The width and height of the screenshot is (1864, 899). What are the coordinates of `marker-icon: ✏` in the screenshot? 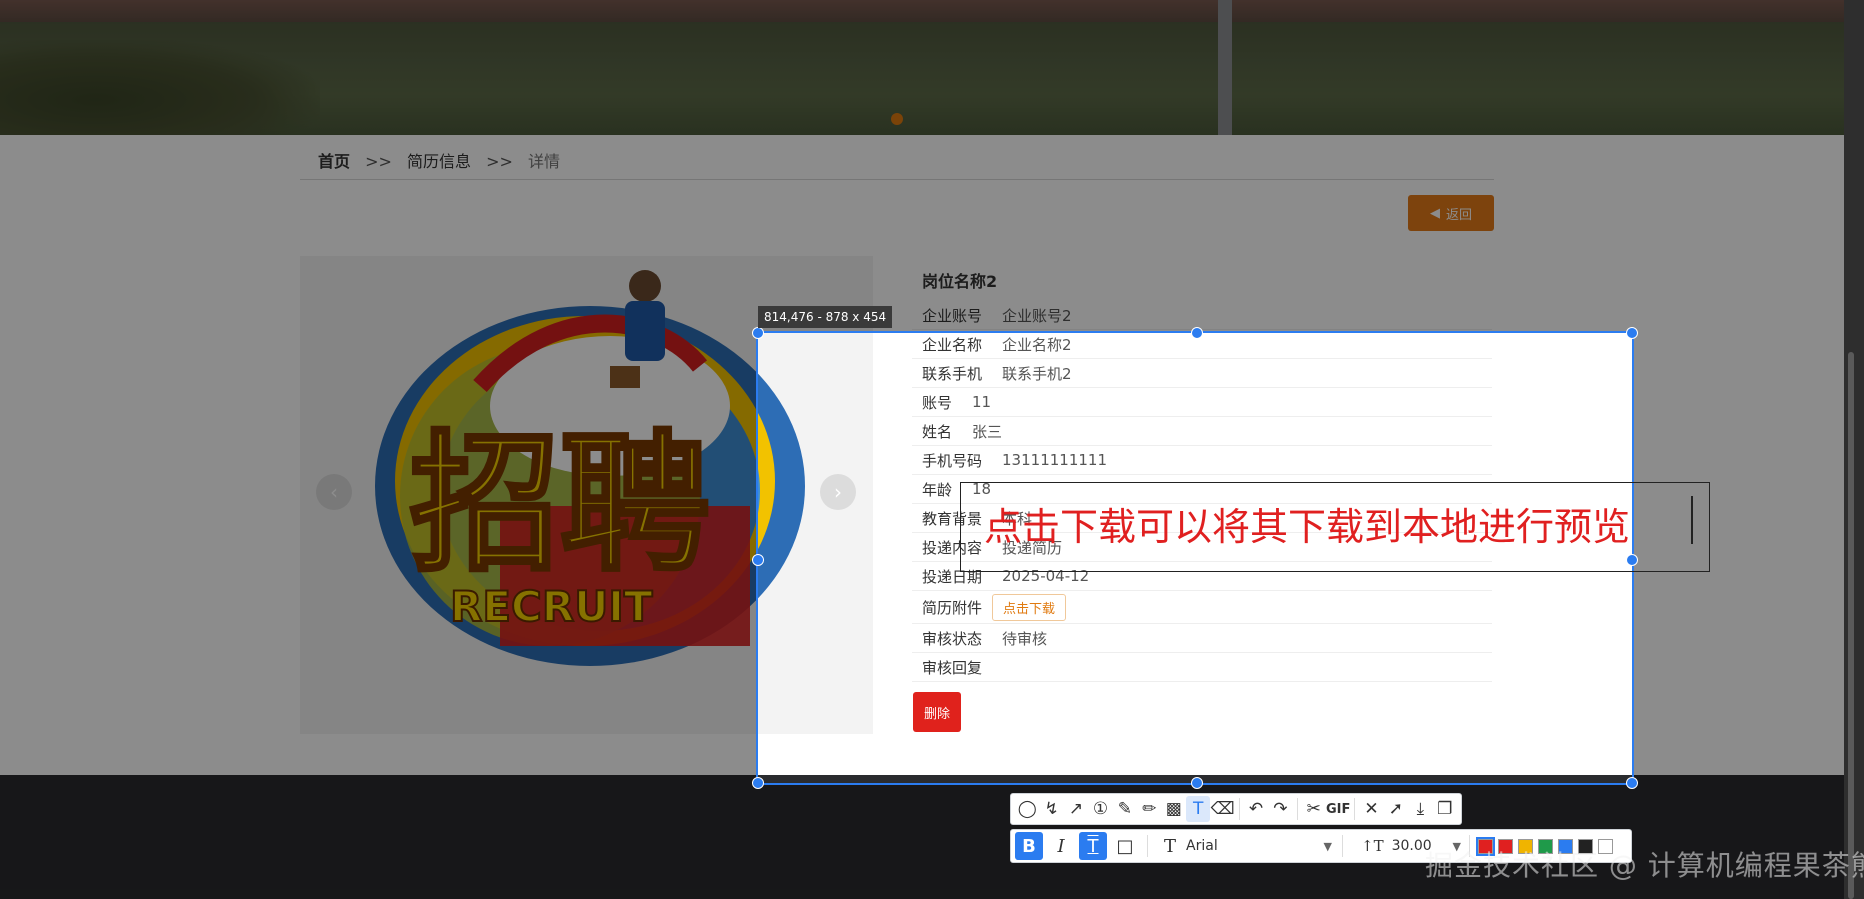 It's located at (1149, 809).